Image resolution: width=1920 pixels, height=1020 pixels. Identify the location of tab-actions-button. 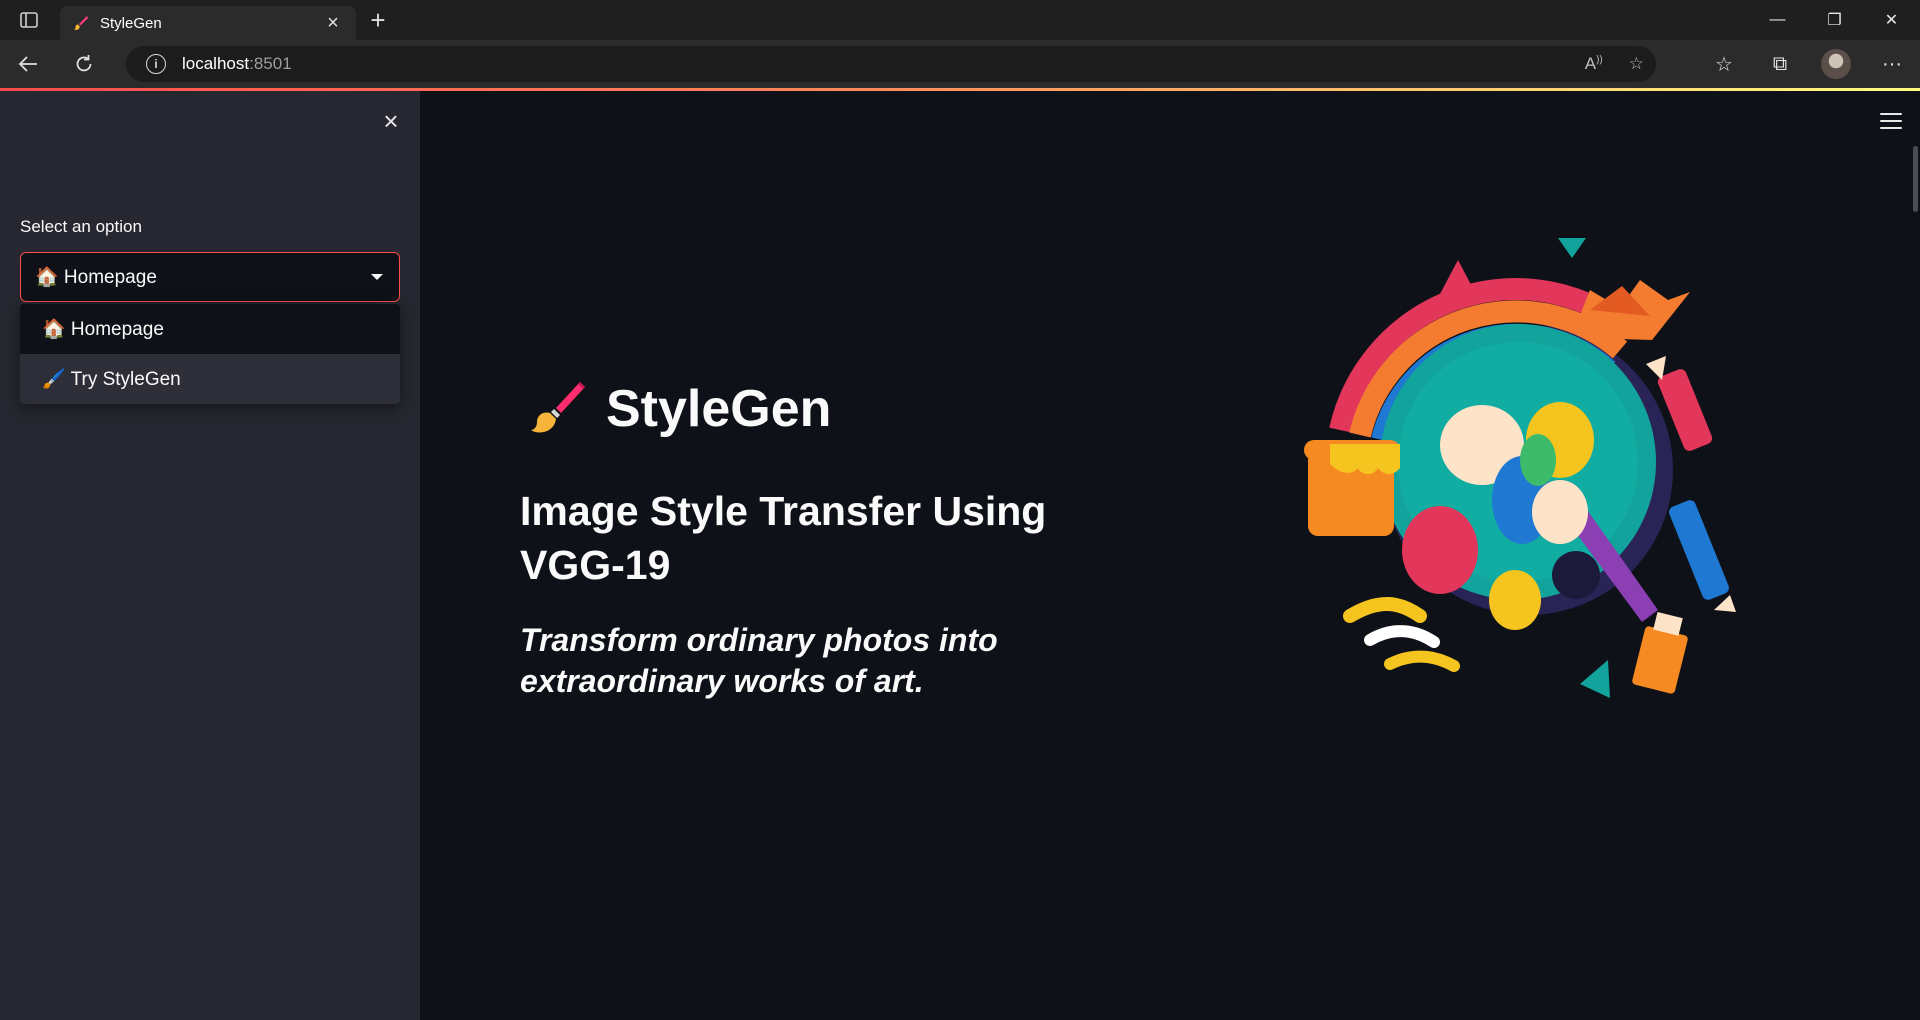
(29, 20).